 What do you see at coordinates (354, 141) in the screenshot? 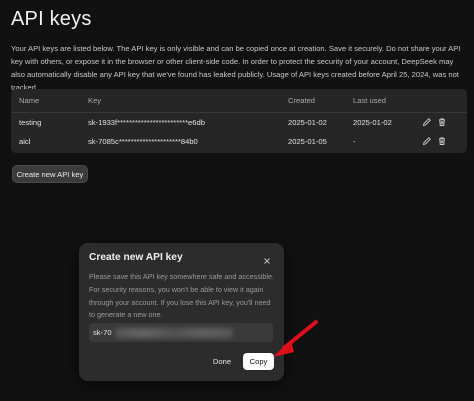
I see `key-last-used: -` at bounding box center [354, 141].